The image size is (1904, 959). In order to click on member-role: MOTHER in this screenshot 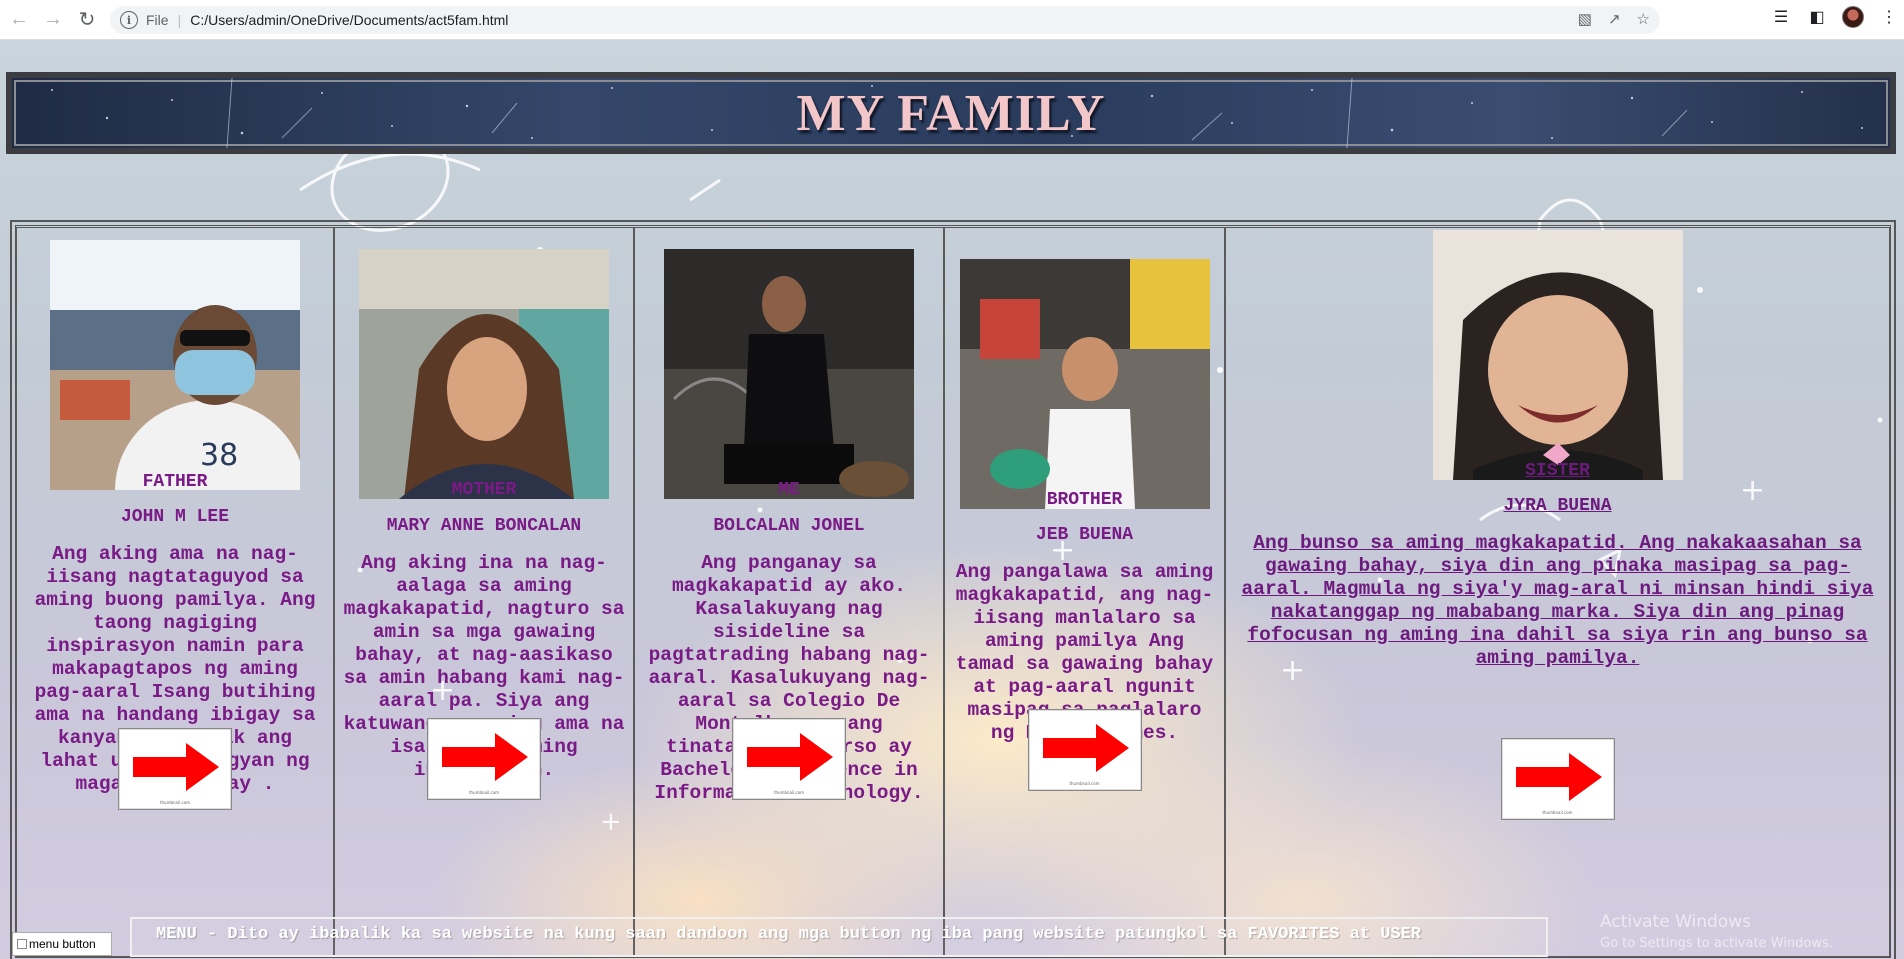, I will do `click(484, 490)`.